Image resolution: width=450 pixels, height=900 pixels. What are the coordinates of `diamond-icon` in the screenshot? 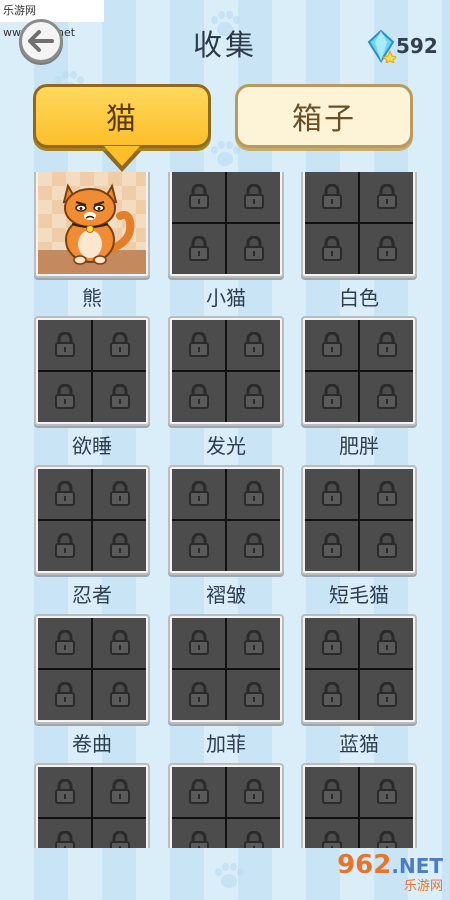 It's located at (382, 46).